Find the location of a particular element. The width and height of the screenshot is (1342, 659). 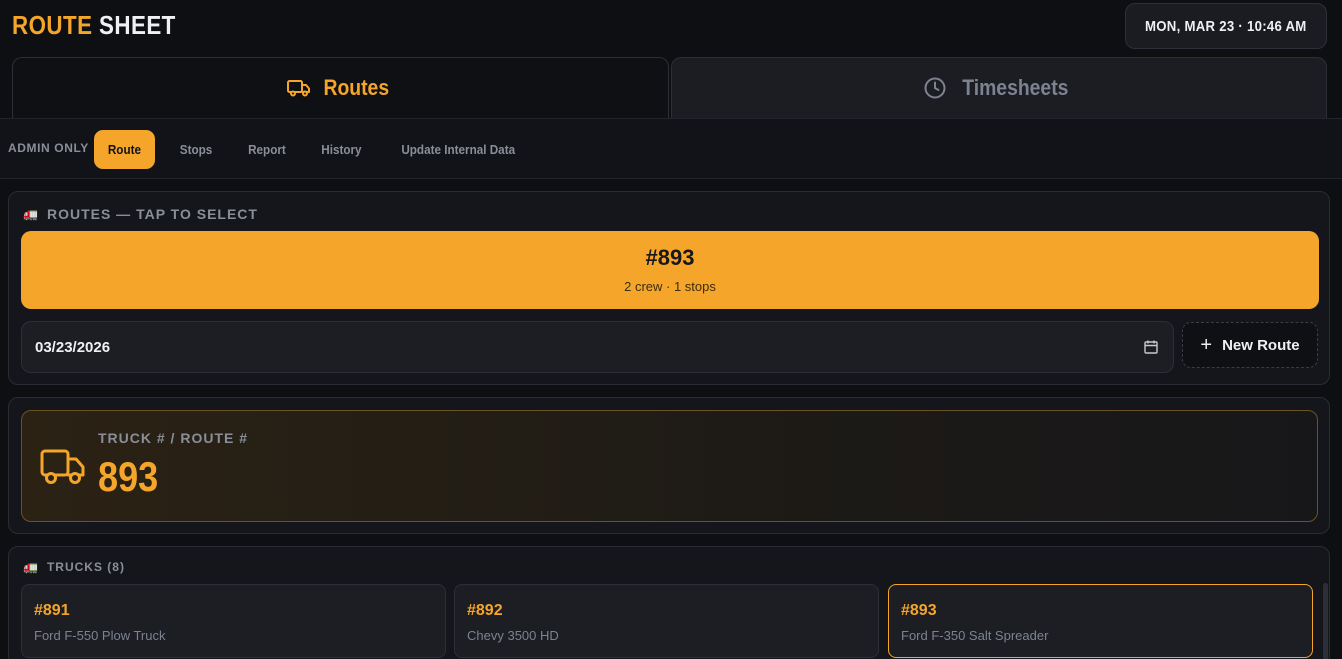

subnav-item-label: Route is located at coordinates (124, 149).